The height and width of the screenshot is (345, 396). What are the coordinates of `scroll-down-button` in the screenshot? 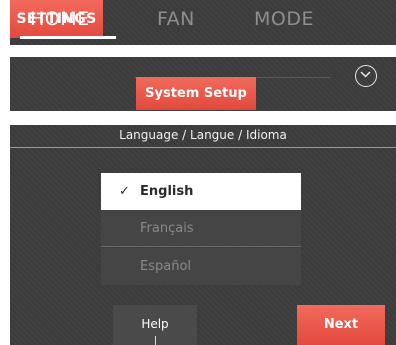 It's located at (366, 76).